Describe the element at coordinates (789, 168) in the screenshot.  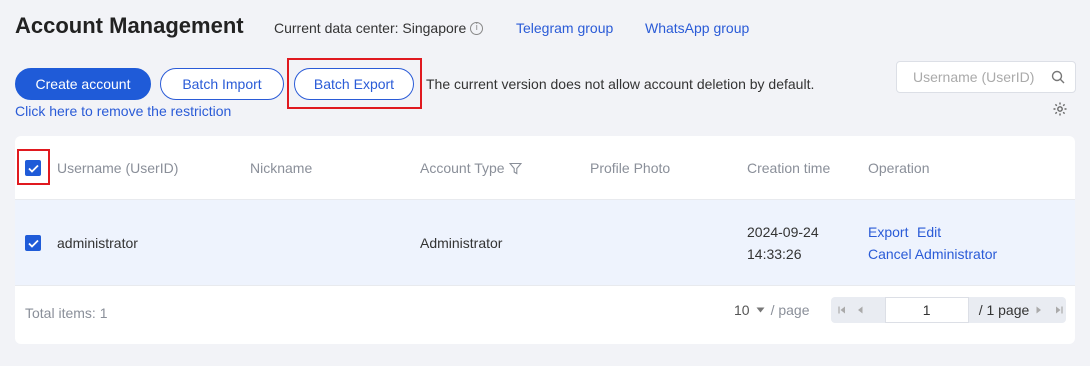
I see `column-creation-time: Creation time` at that location.